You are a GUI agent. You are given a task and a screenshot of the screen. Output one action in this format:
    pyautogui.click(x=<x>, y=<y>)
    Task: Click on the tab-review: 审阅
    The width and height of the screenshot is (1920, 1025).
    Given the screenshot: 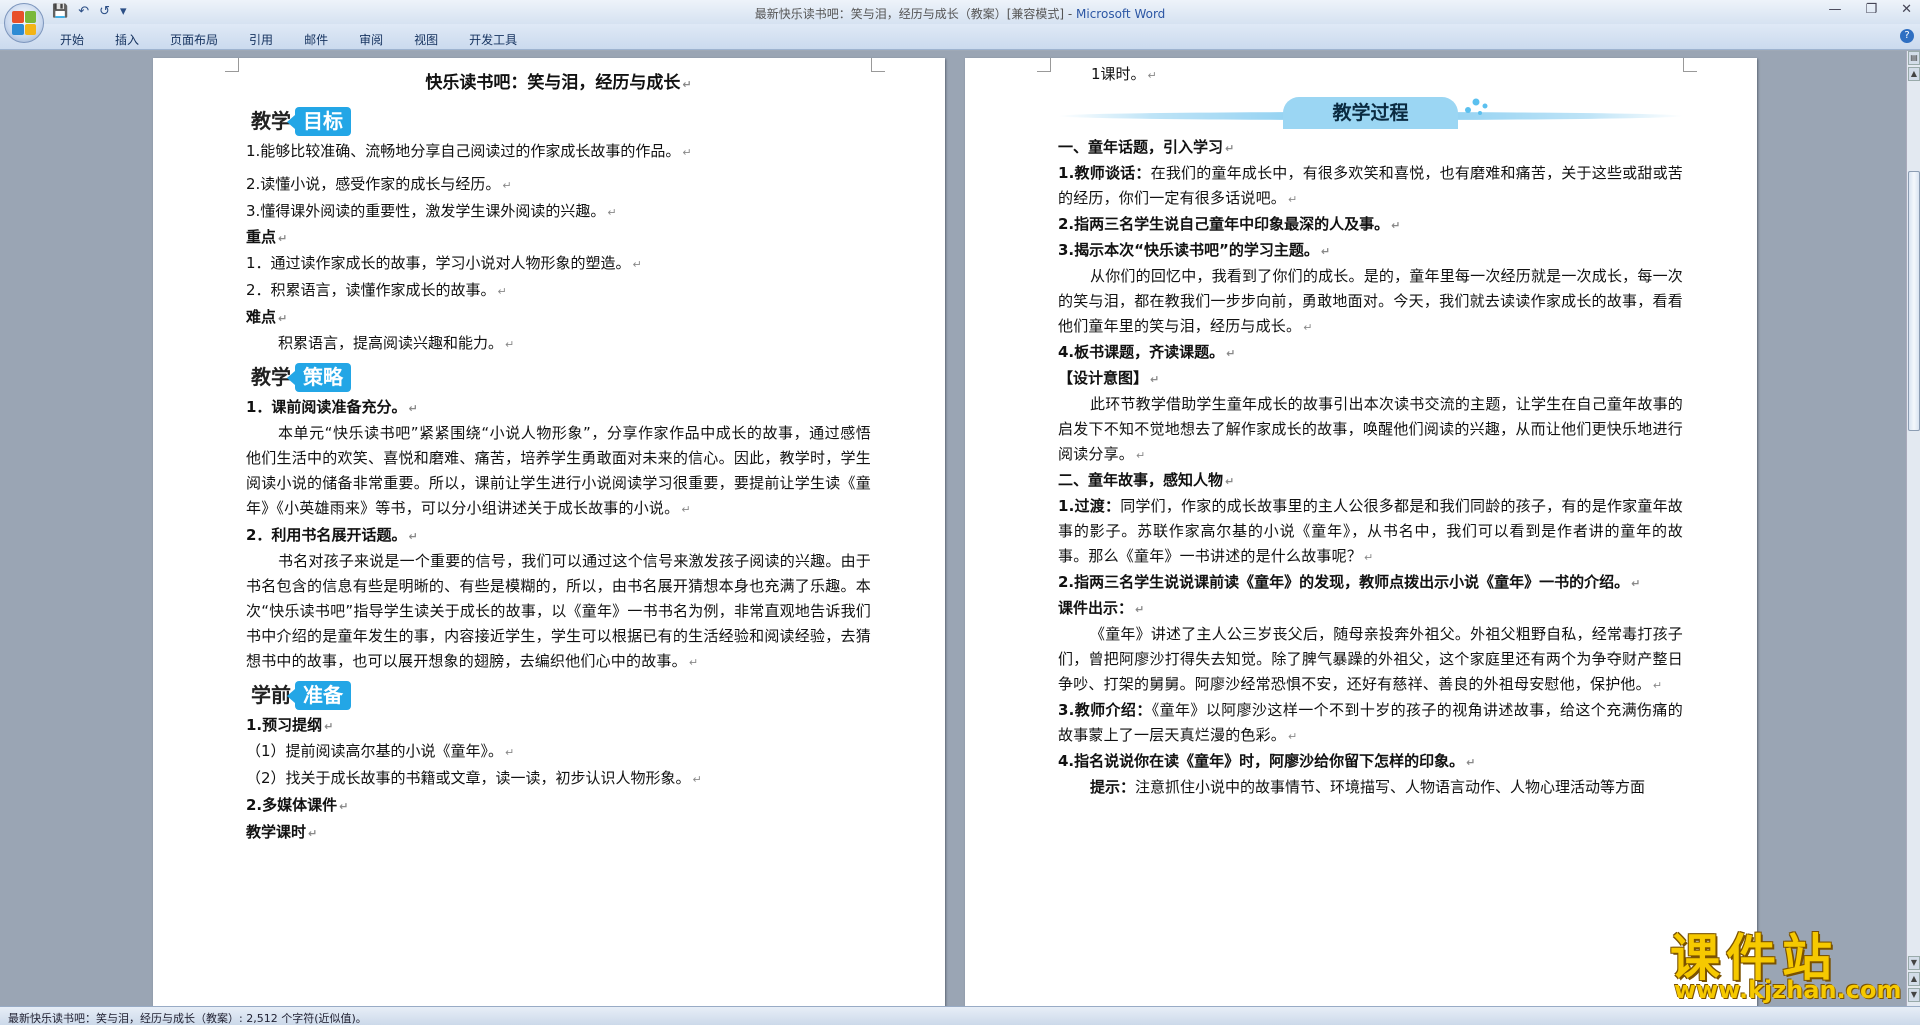 What is the action you would take?
    pyautogui.click(x=371, y=39)
    